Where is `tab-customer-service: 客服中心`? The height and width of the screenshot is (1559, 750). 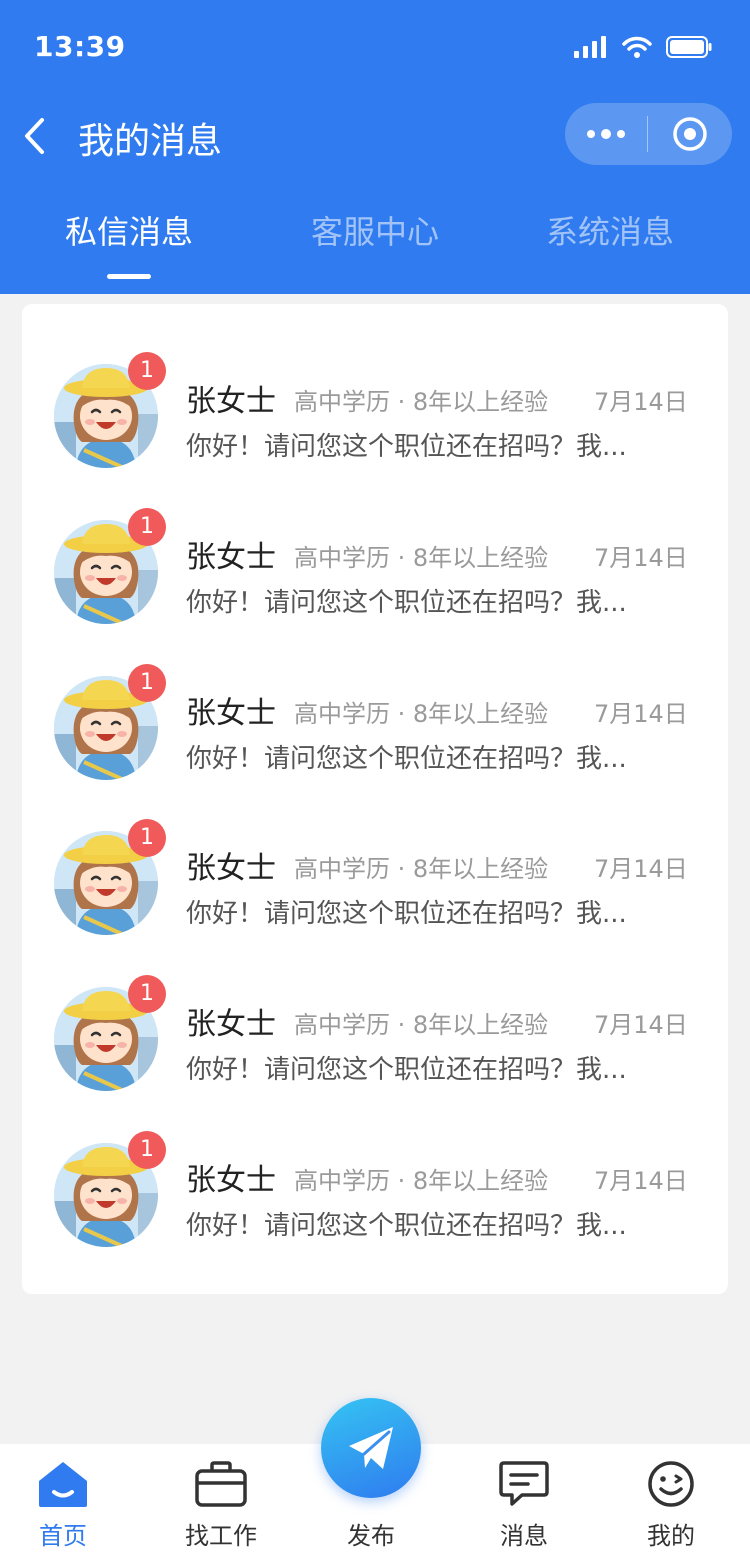 tab-customer-service: 客服中心 is located at coordinates (375, 232).